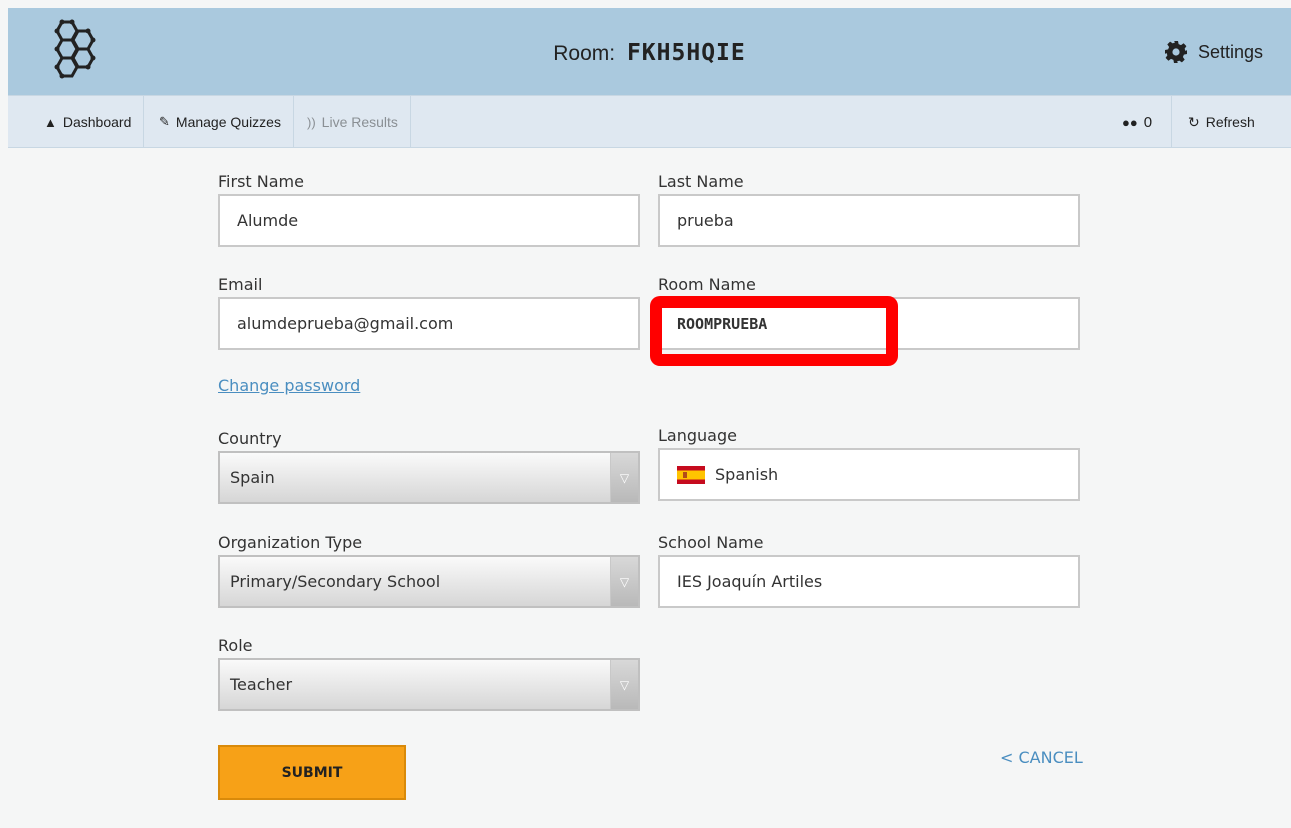 Image resolution: width=1291 pixels, height=828 pixels. What do you see at coordinates (250, 438) in the screenshot?
I see `country-label: Country` at bounding box center [250, 438].